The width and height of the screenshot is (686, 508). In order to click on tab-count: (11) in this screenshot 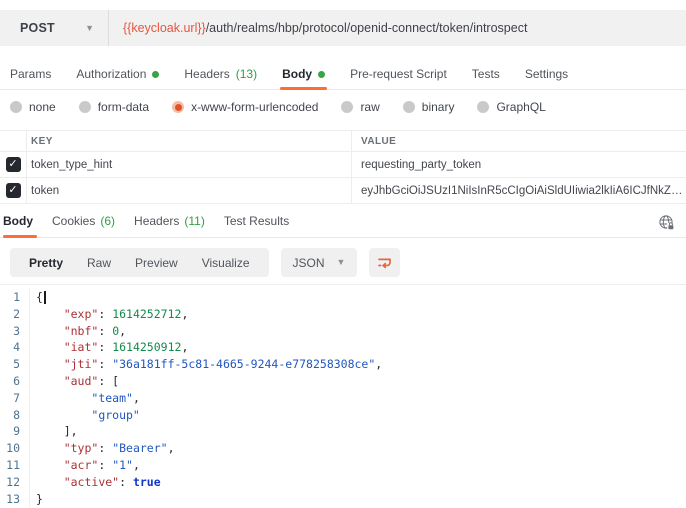, I will do `click(194, 220)`.